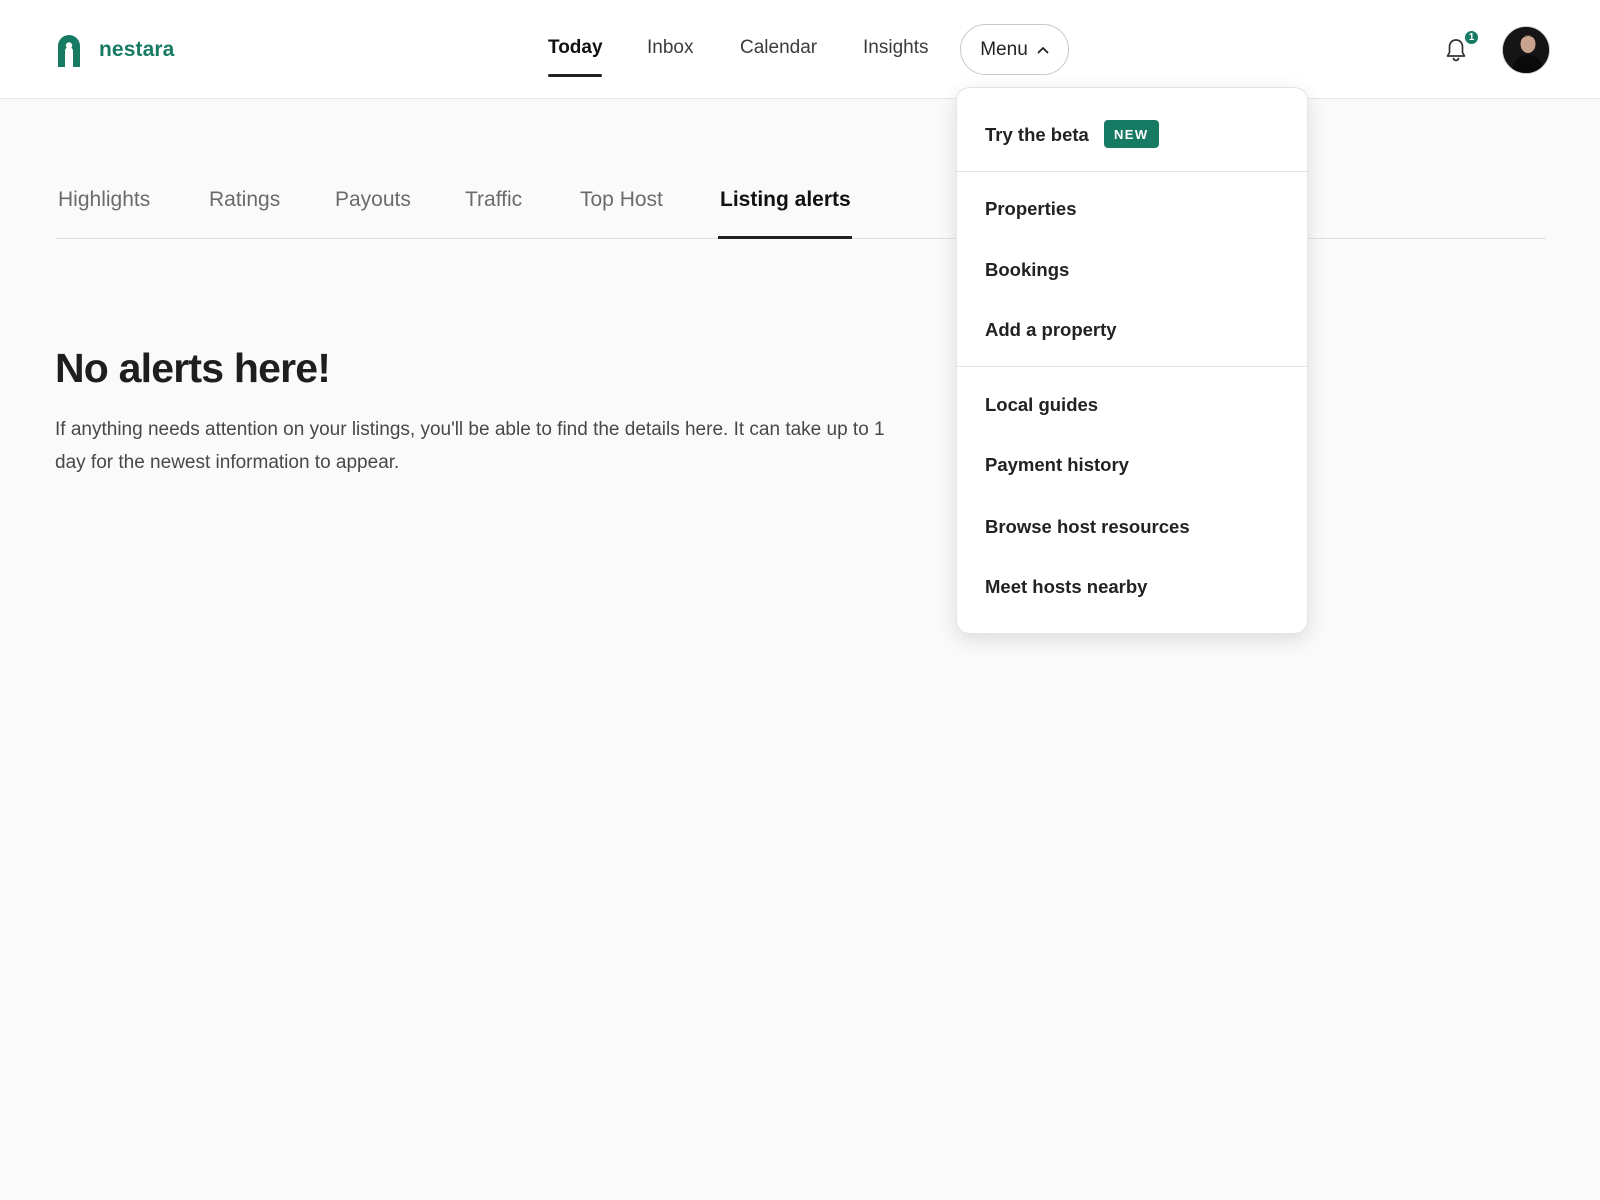 This screenshot has height=1200, width=1600. I want to click on nav-active-indicator, so click(575, 75).